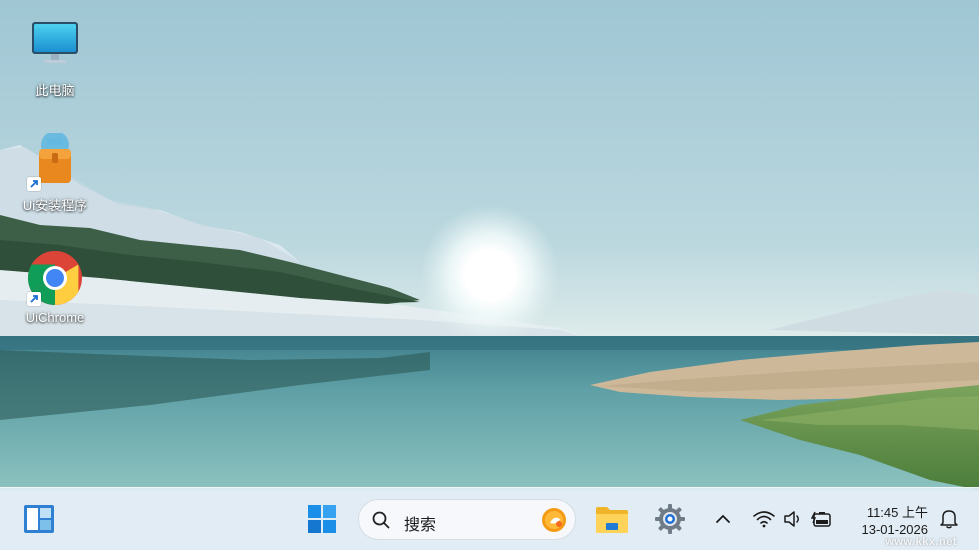 This screenshot has width=979, height=550. I want to click on search-highlight-icon, so click(554, 520).